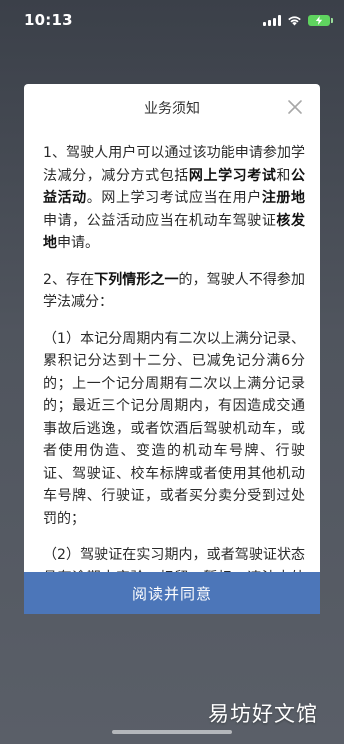  What do you see at coordinates (263, 714) in the screenshot?
I see `watermark: 易坊好文馆` at bounding box center [263, 714].